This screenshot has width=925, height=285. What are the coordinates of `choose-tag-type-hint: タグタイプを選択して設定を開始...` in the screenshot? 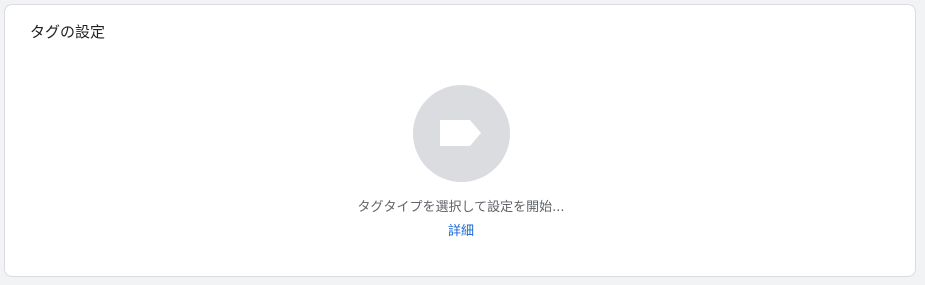 It's located at (461, 207).